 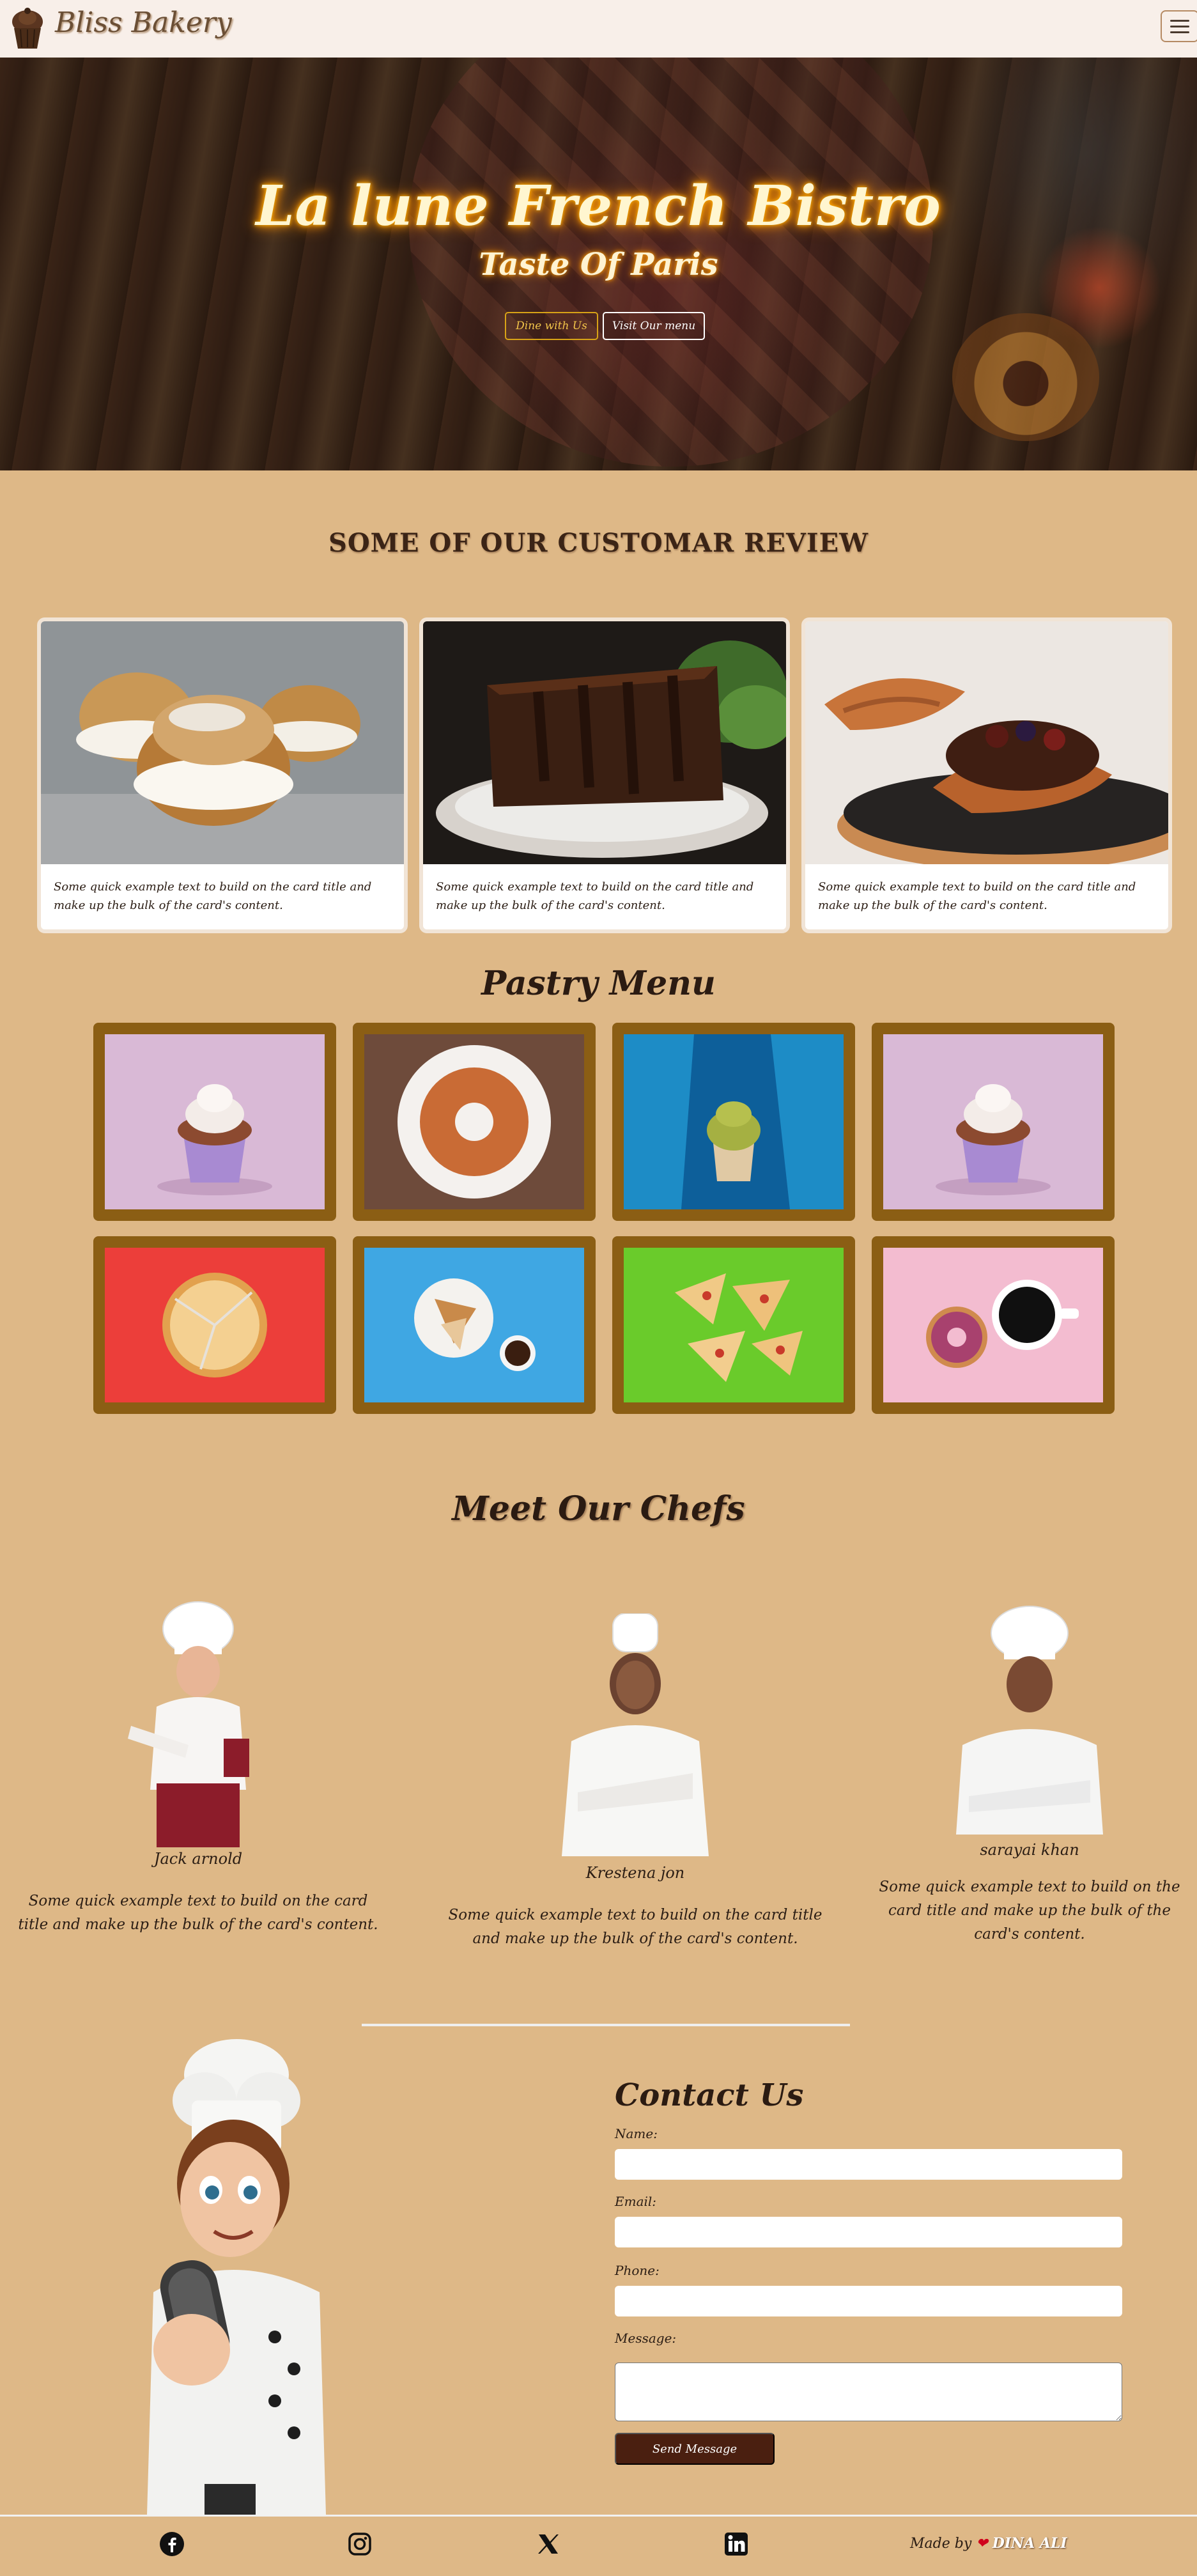 I want to click on dine-with-us-button: Dine with Us, so click(x=551, y=326).